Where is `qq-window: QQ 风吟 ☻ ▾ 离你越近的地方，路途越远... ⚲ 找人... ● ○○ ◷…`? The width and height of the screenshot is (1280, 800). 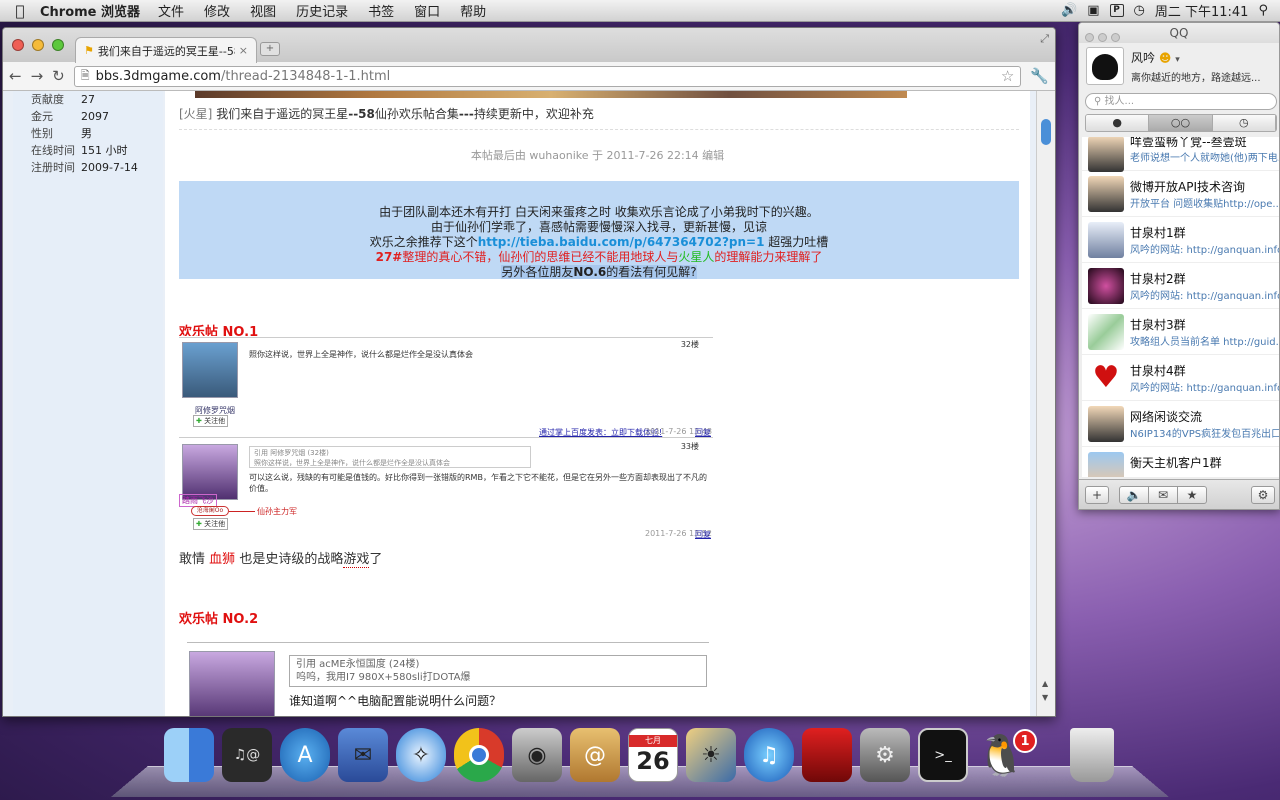
qq-window: QQ 风吟 ☻ ▾ 离你越近的地方，路途越远... ⚲ 找人... ● ○○ ◷… is located at coordinates (1179, 266).